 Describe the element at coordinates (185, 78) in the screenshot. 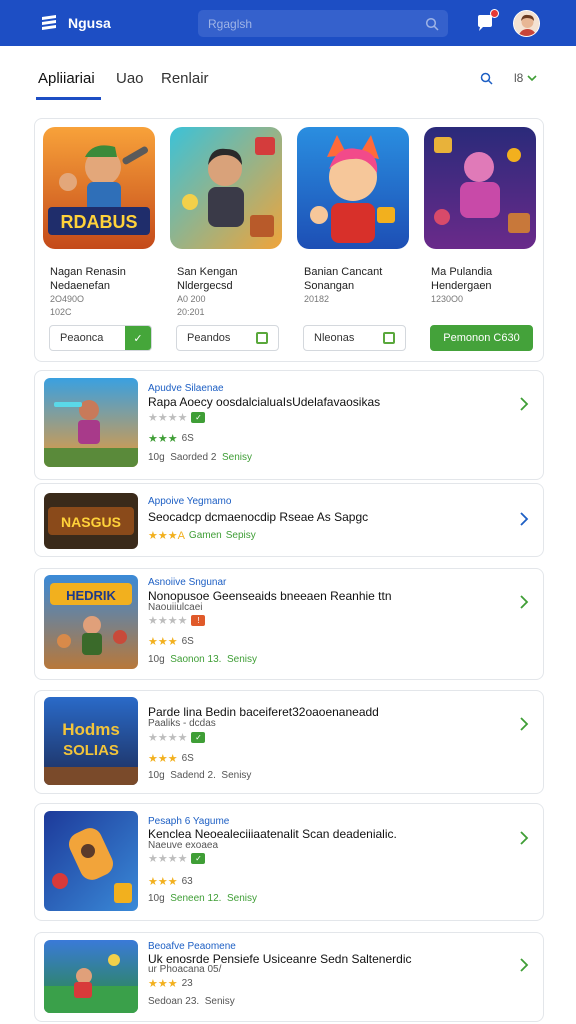

I see `tab-renlair: Renlair` at that location.